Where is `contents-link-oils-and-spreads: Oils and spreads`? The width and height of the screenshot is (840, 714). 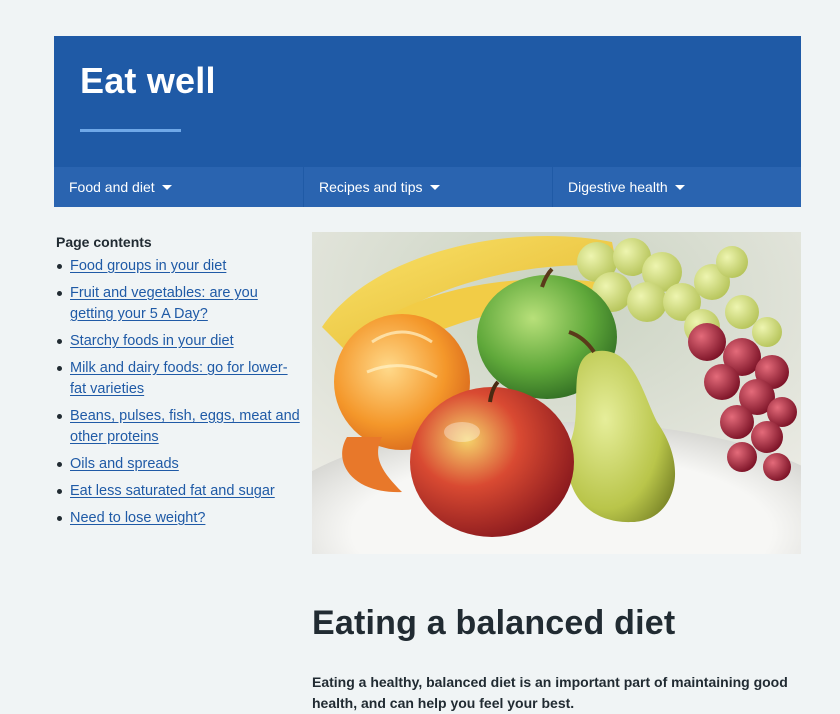 contents-link-oils-and-spreads: Oils and spreads is located at coordinates (124, 464).